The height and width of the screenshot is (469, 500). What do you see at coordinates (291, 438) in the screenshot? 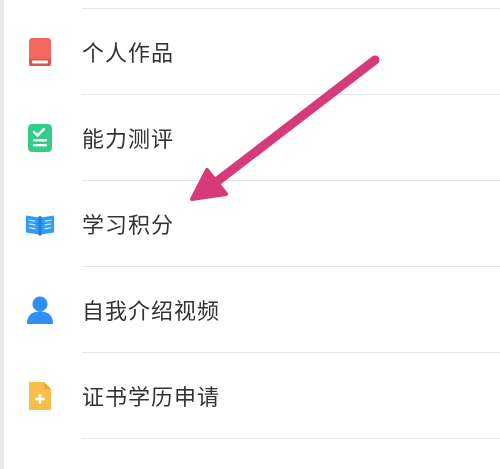
I see `row-divider` at bounding box center [291, 438].